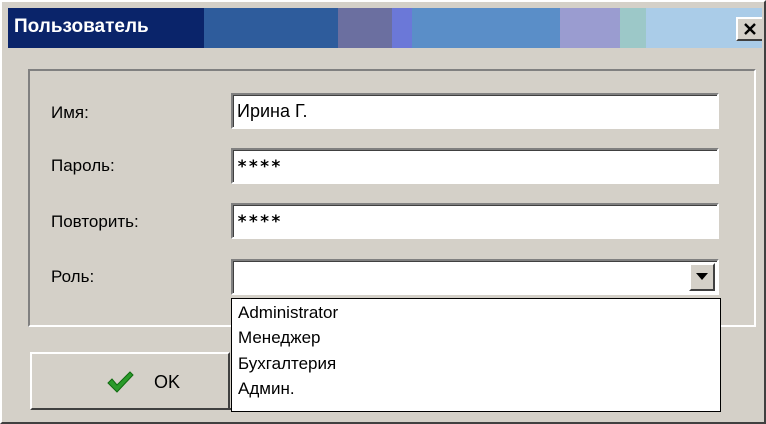  I want to click on role-option: Administrator, so click(288, 313).